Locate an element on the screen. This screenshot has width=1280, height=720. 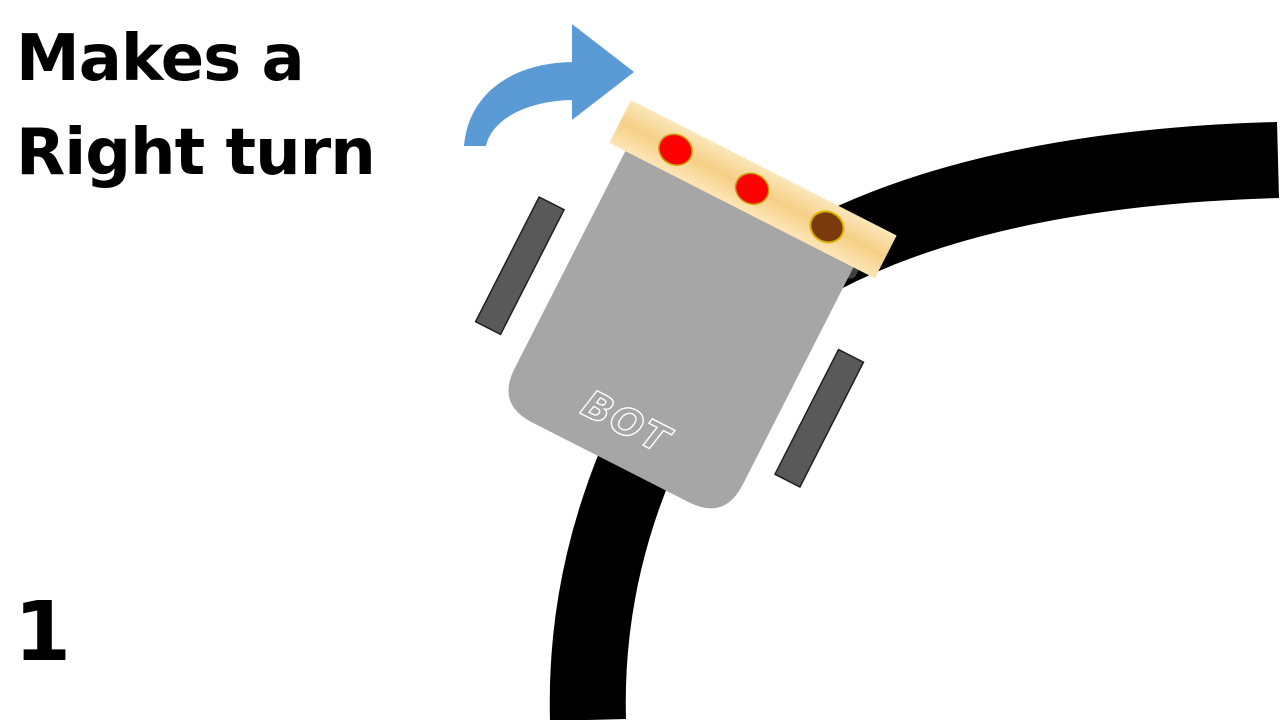
step-number: 1 is located at coordinates (43, 632).